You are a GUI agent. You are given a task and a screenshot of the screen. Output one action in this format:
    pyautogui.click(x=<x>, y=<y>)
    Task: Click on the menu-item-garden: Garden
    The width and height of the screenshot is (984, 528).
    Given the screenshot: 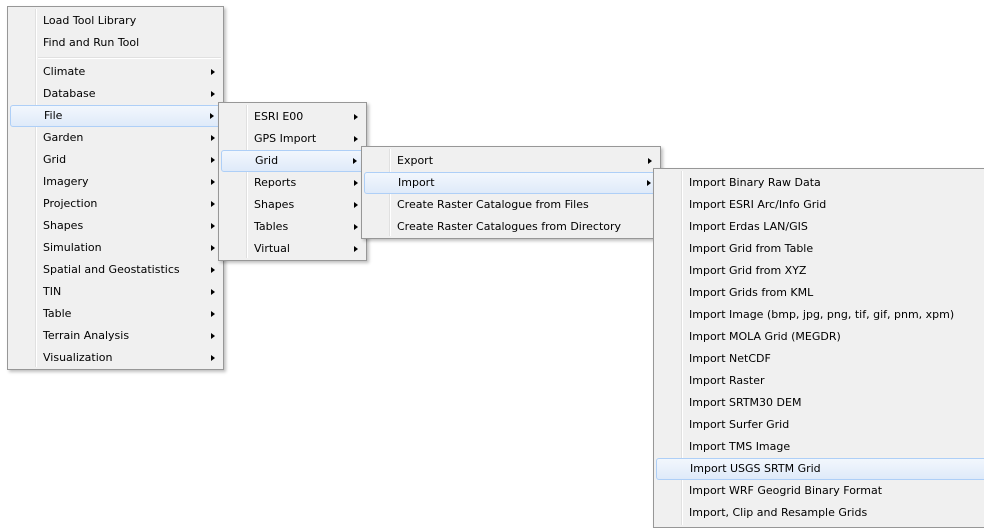 What is the action you would take?
    pyautogui.click(x=115, y=138)
    